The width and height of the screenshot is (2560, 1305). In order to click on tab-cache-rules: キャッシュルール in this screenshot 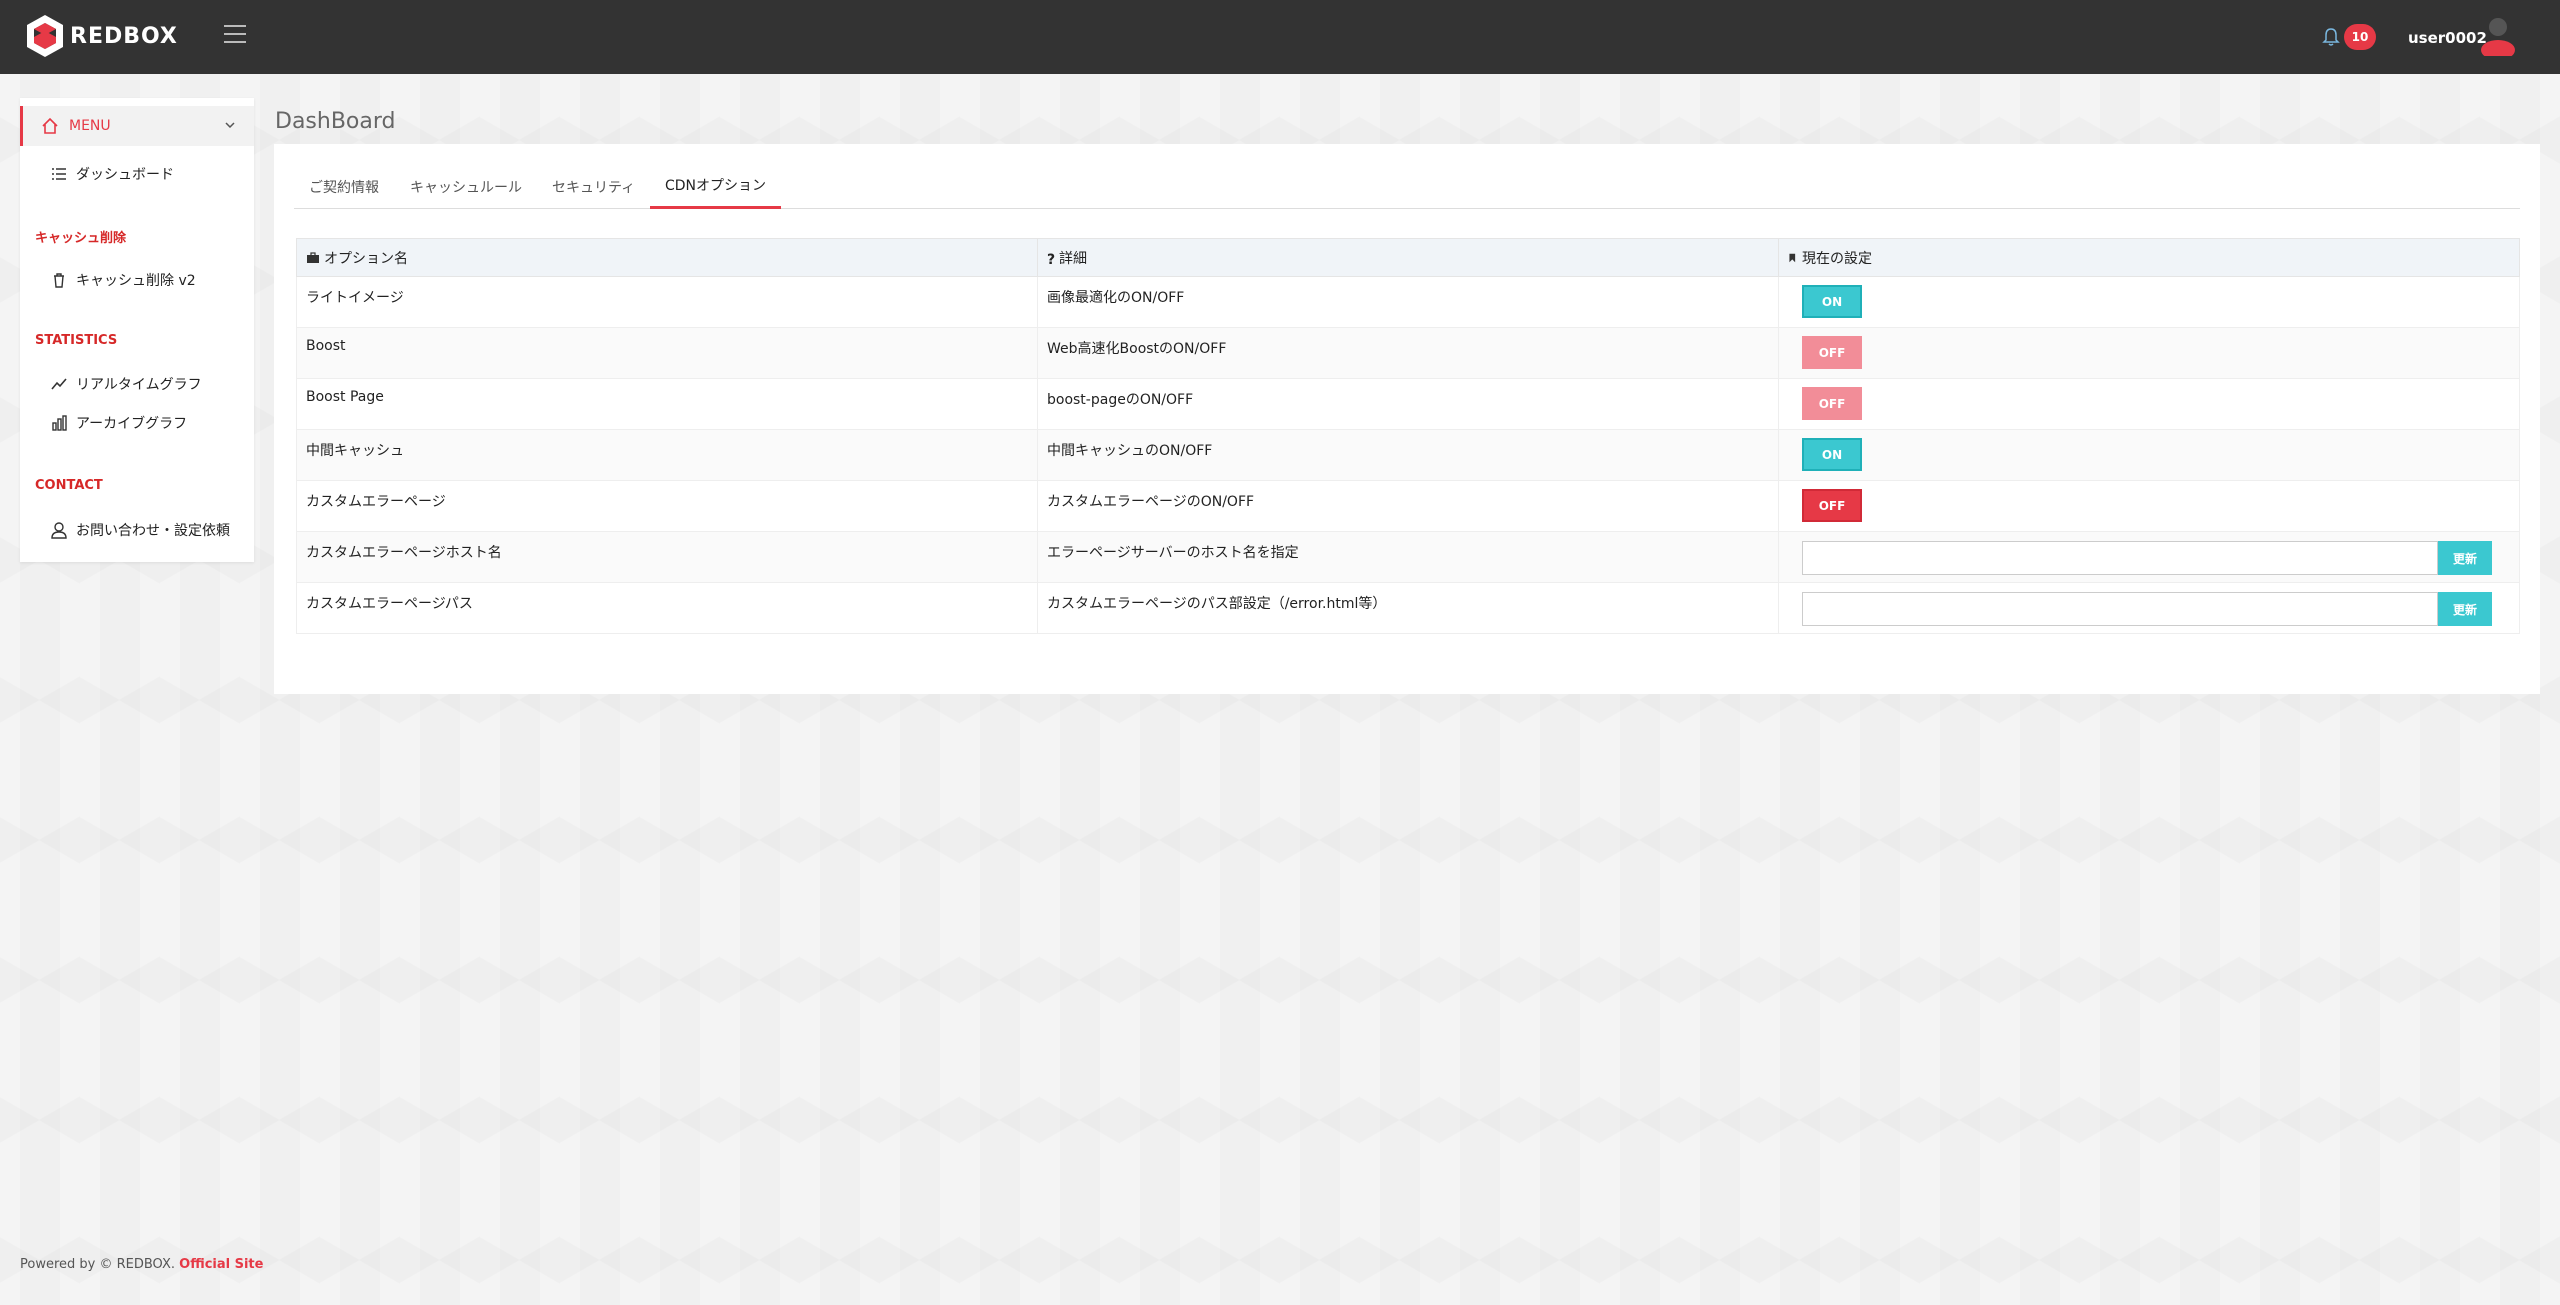, I will do `click(466, 186)`.